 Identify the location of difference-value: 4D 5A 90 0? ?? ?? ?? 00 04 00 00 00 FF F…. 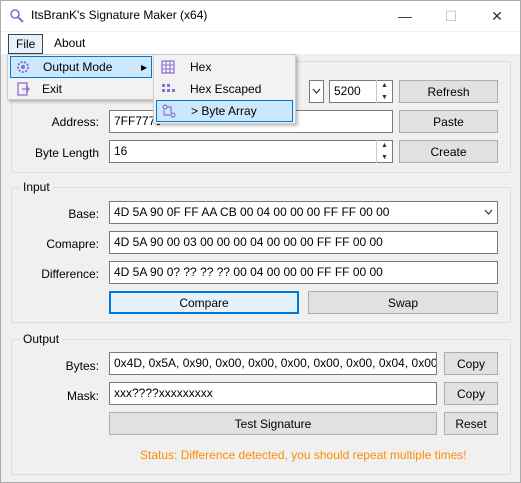
(248, 272).